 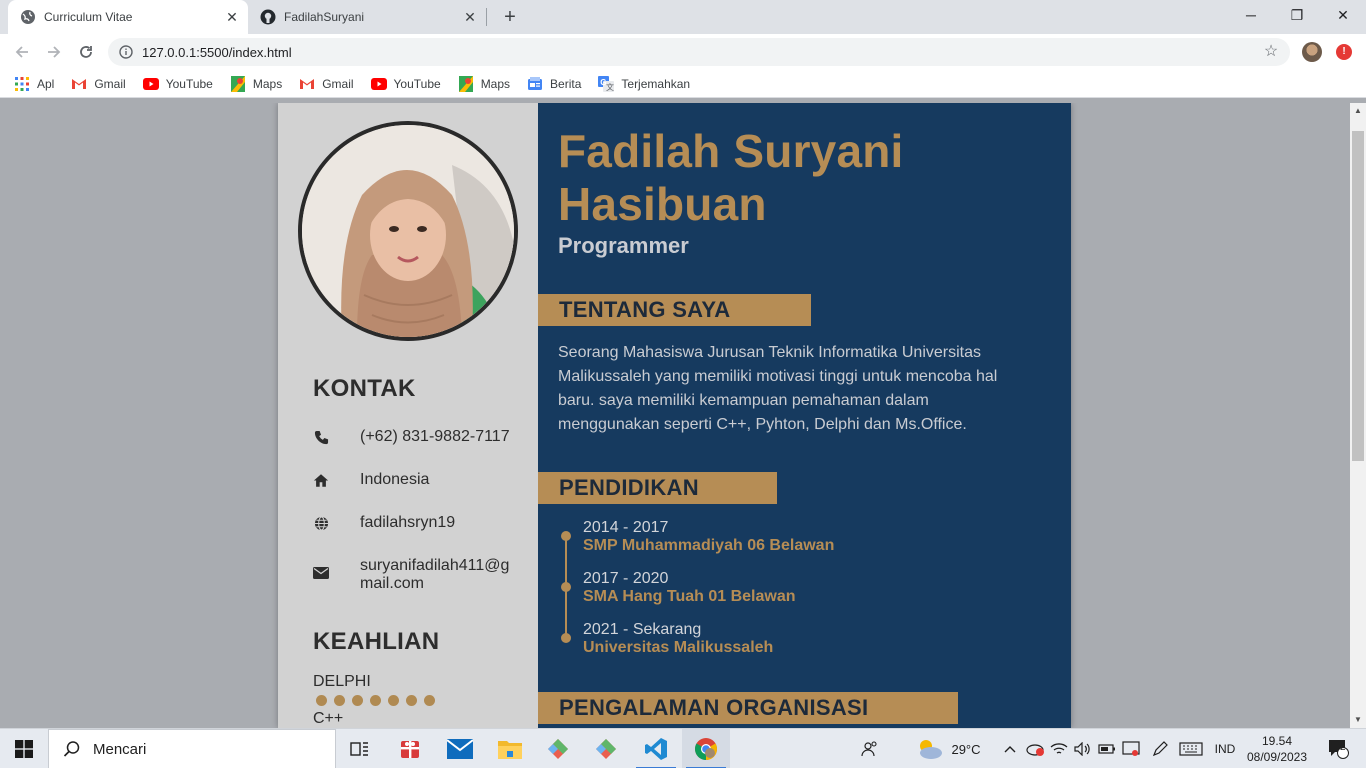 I want to click on news-icon, so click(x=535, y=84).